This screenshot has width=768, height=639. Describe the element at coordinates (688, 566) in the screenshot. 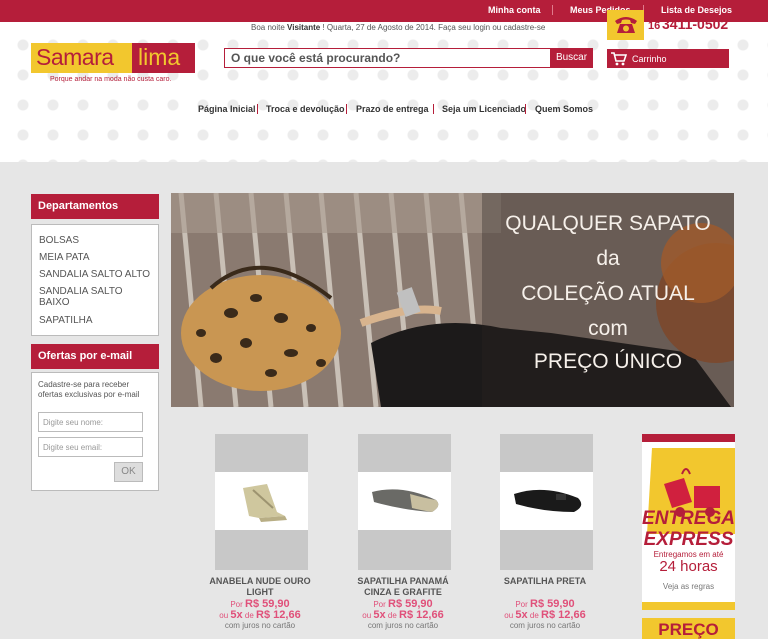

I see `express-line-4: 24 horas` at that location.